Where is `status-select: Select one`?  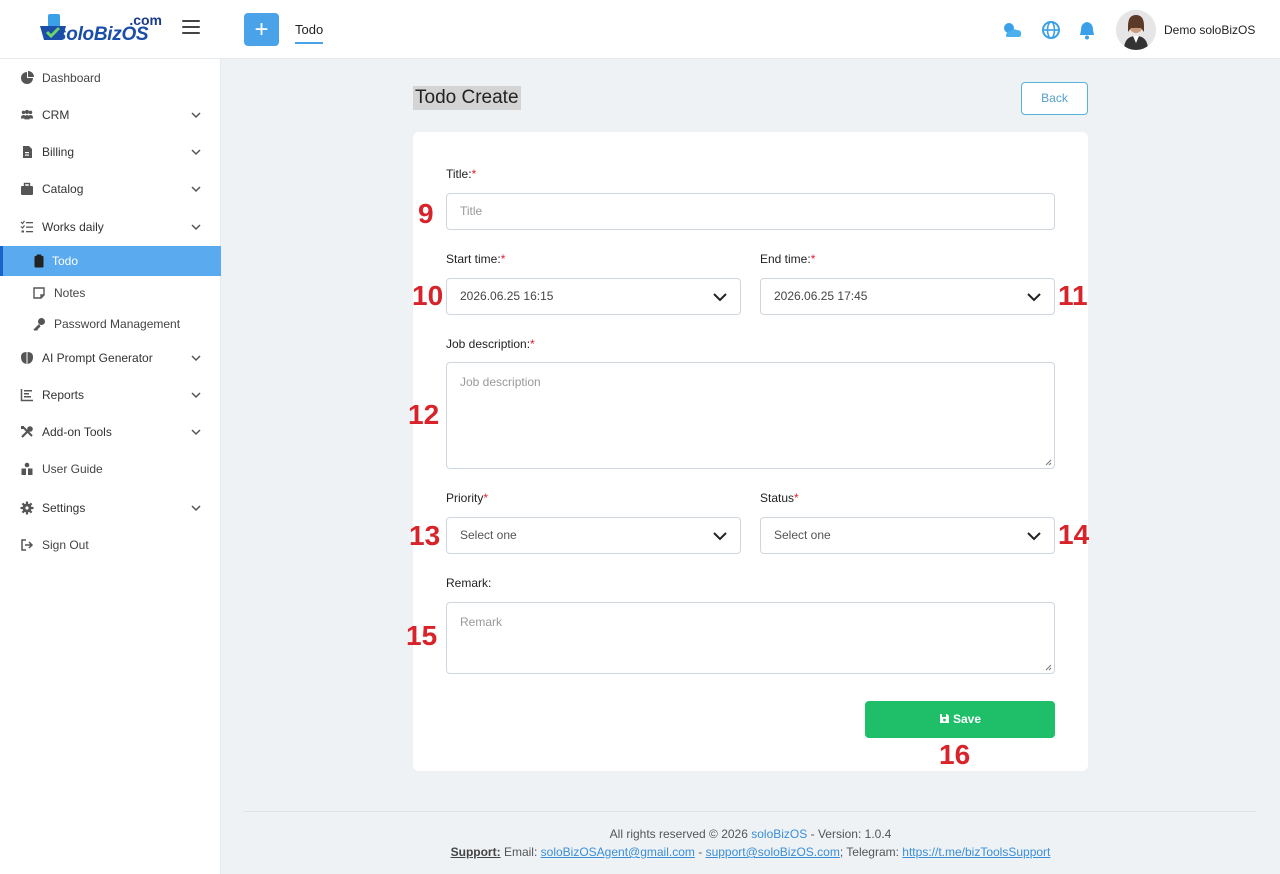 status-select: Select one is located at coordinates (907, 535).